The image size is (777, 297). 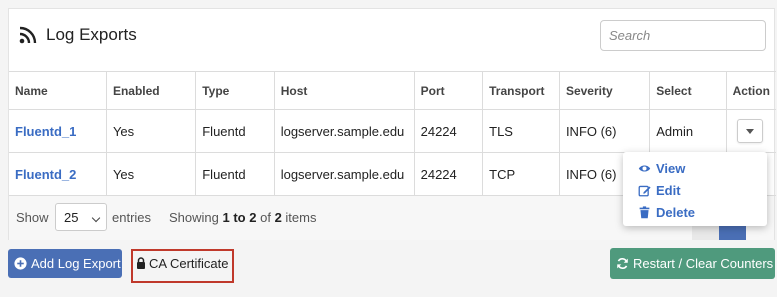 I want to click on plus-circle-icon, so click(x=20, y=263).